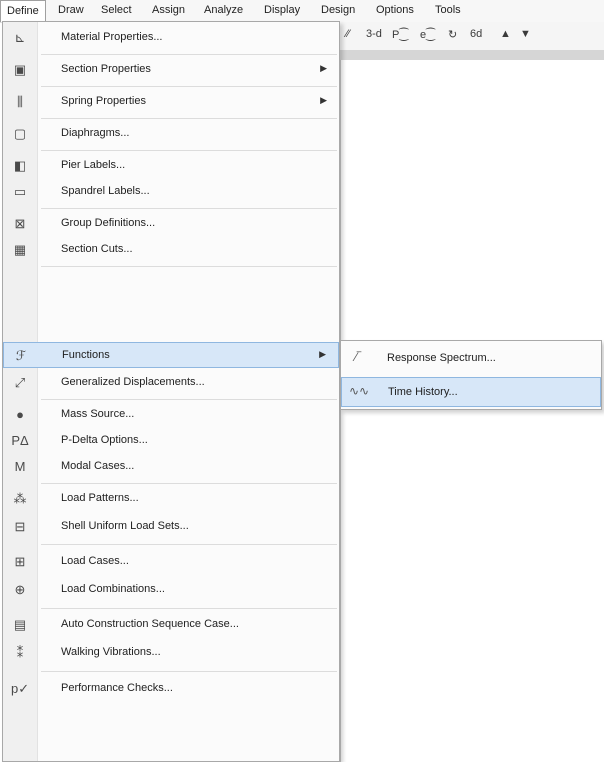  Describe the element at coordinates (20, 414) in the screenshot. I see `mass-icon: ●` at that location.